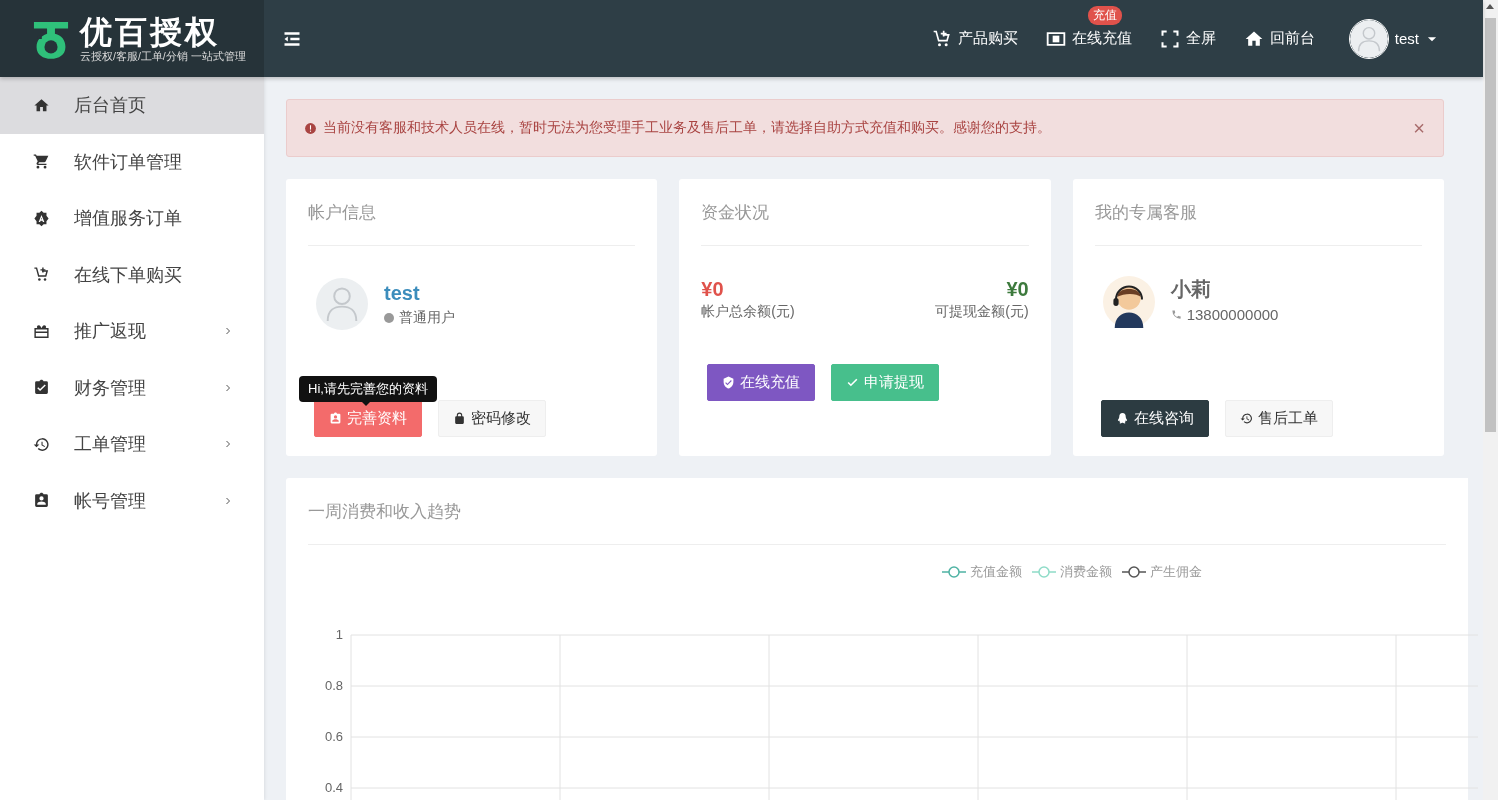  Describe the element at coordinates (333, 787) in the screenshot. I see `axis-tick-label: 0.4` at that location.